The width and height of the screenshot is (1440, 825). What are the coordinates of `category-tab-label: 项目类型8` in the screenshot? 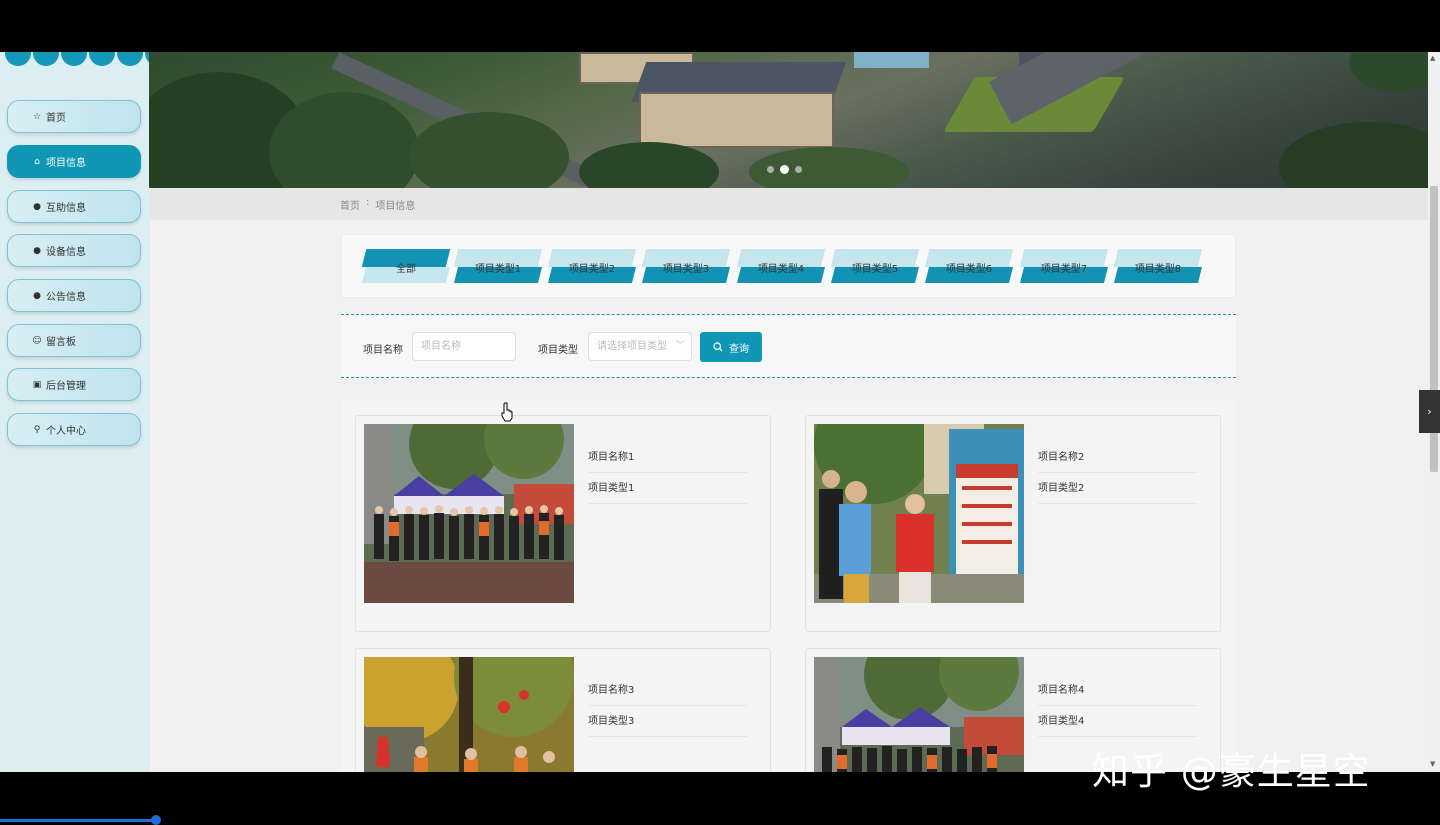 It's located at (1158, 269).